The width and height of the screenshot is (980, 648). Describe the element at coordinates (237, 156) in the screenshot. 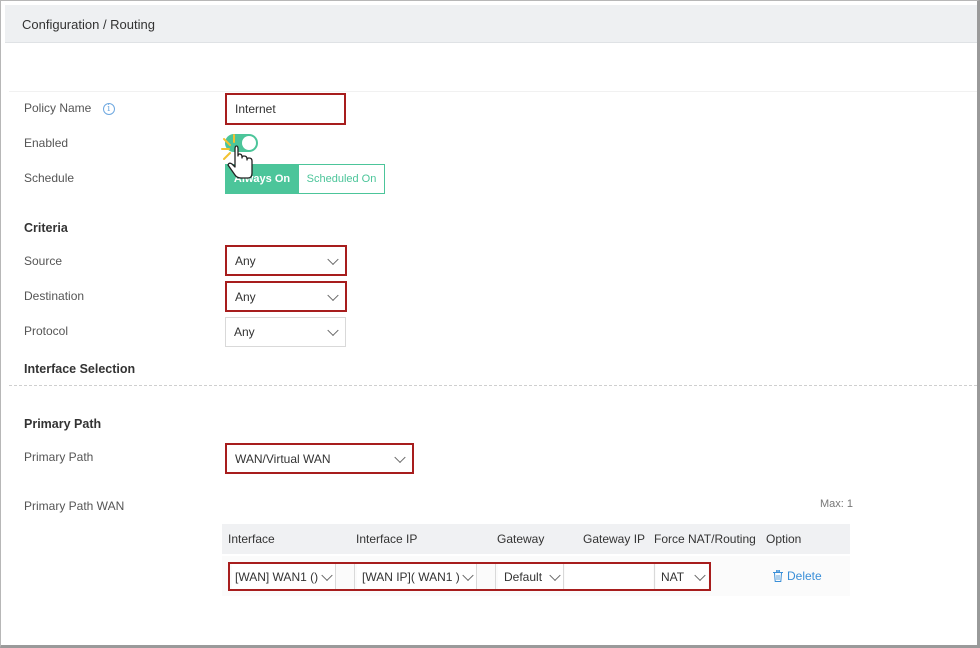

I see `hand-cursor-icon` at that location.